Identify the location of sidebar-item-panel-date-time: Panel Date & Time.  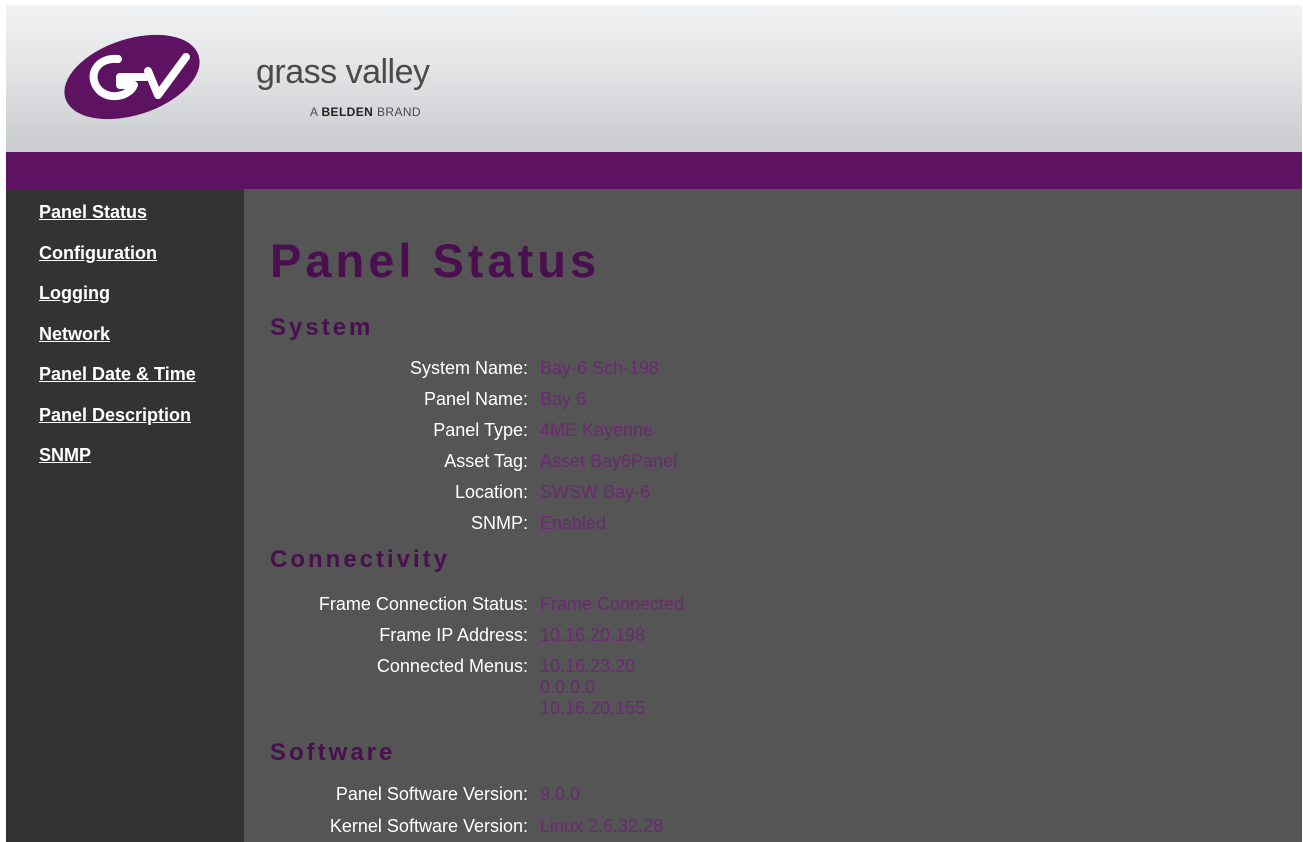
(117, 374).